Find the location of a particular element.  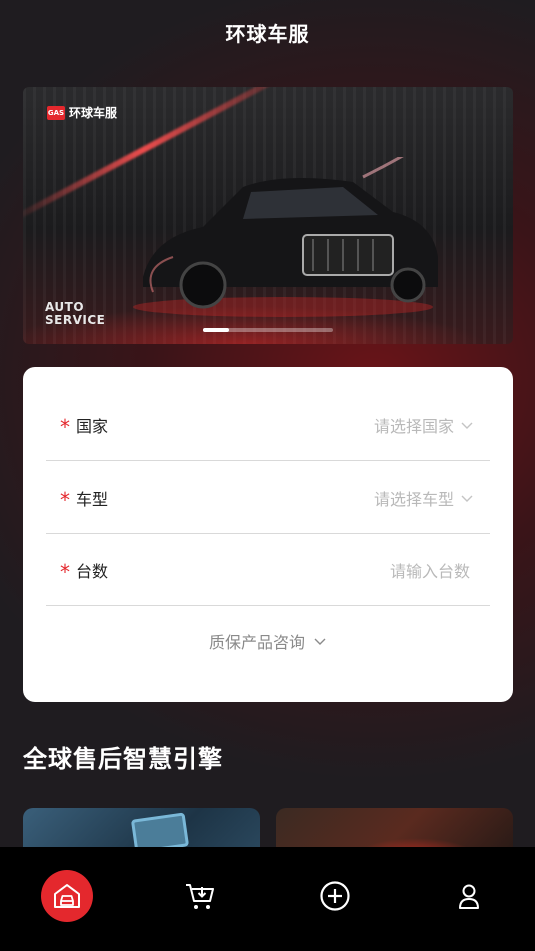

tab-cart is located at coordinates (200, 896).